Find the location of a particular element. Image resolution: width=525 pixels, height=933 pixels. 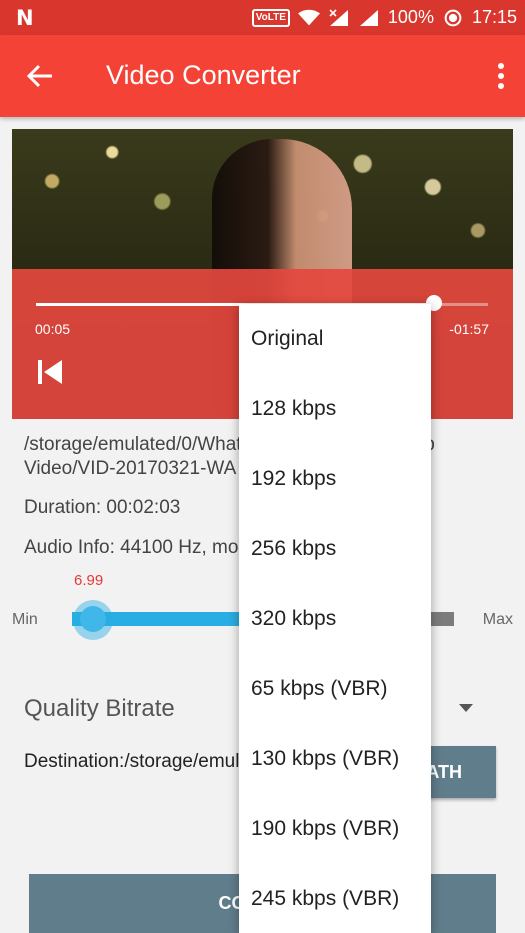

notification-n-icon: N is located at coordinates (25, 18).